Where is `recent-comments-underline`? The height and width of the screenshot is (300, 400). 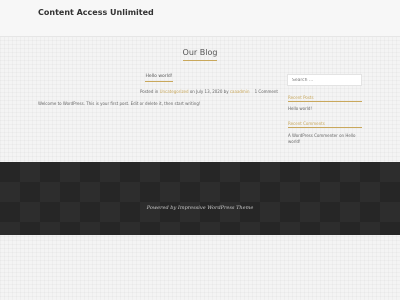
recent-comments-underline is located at coordinates (325, 127).